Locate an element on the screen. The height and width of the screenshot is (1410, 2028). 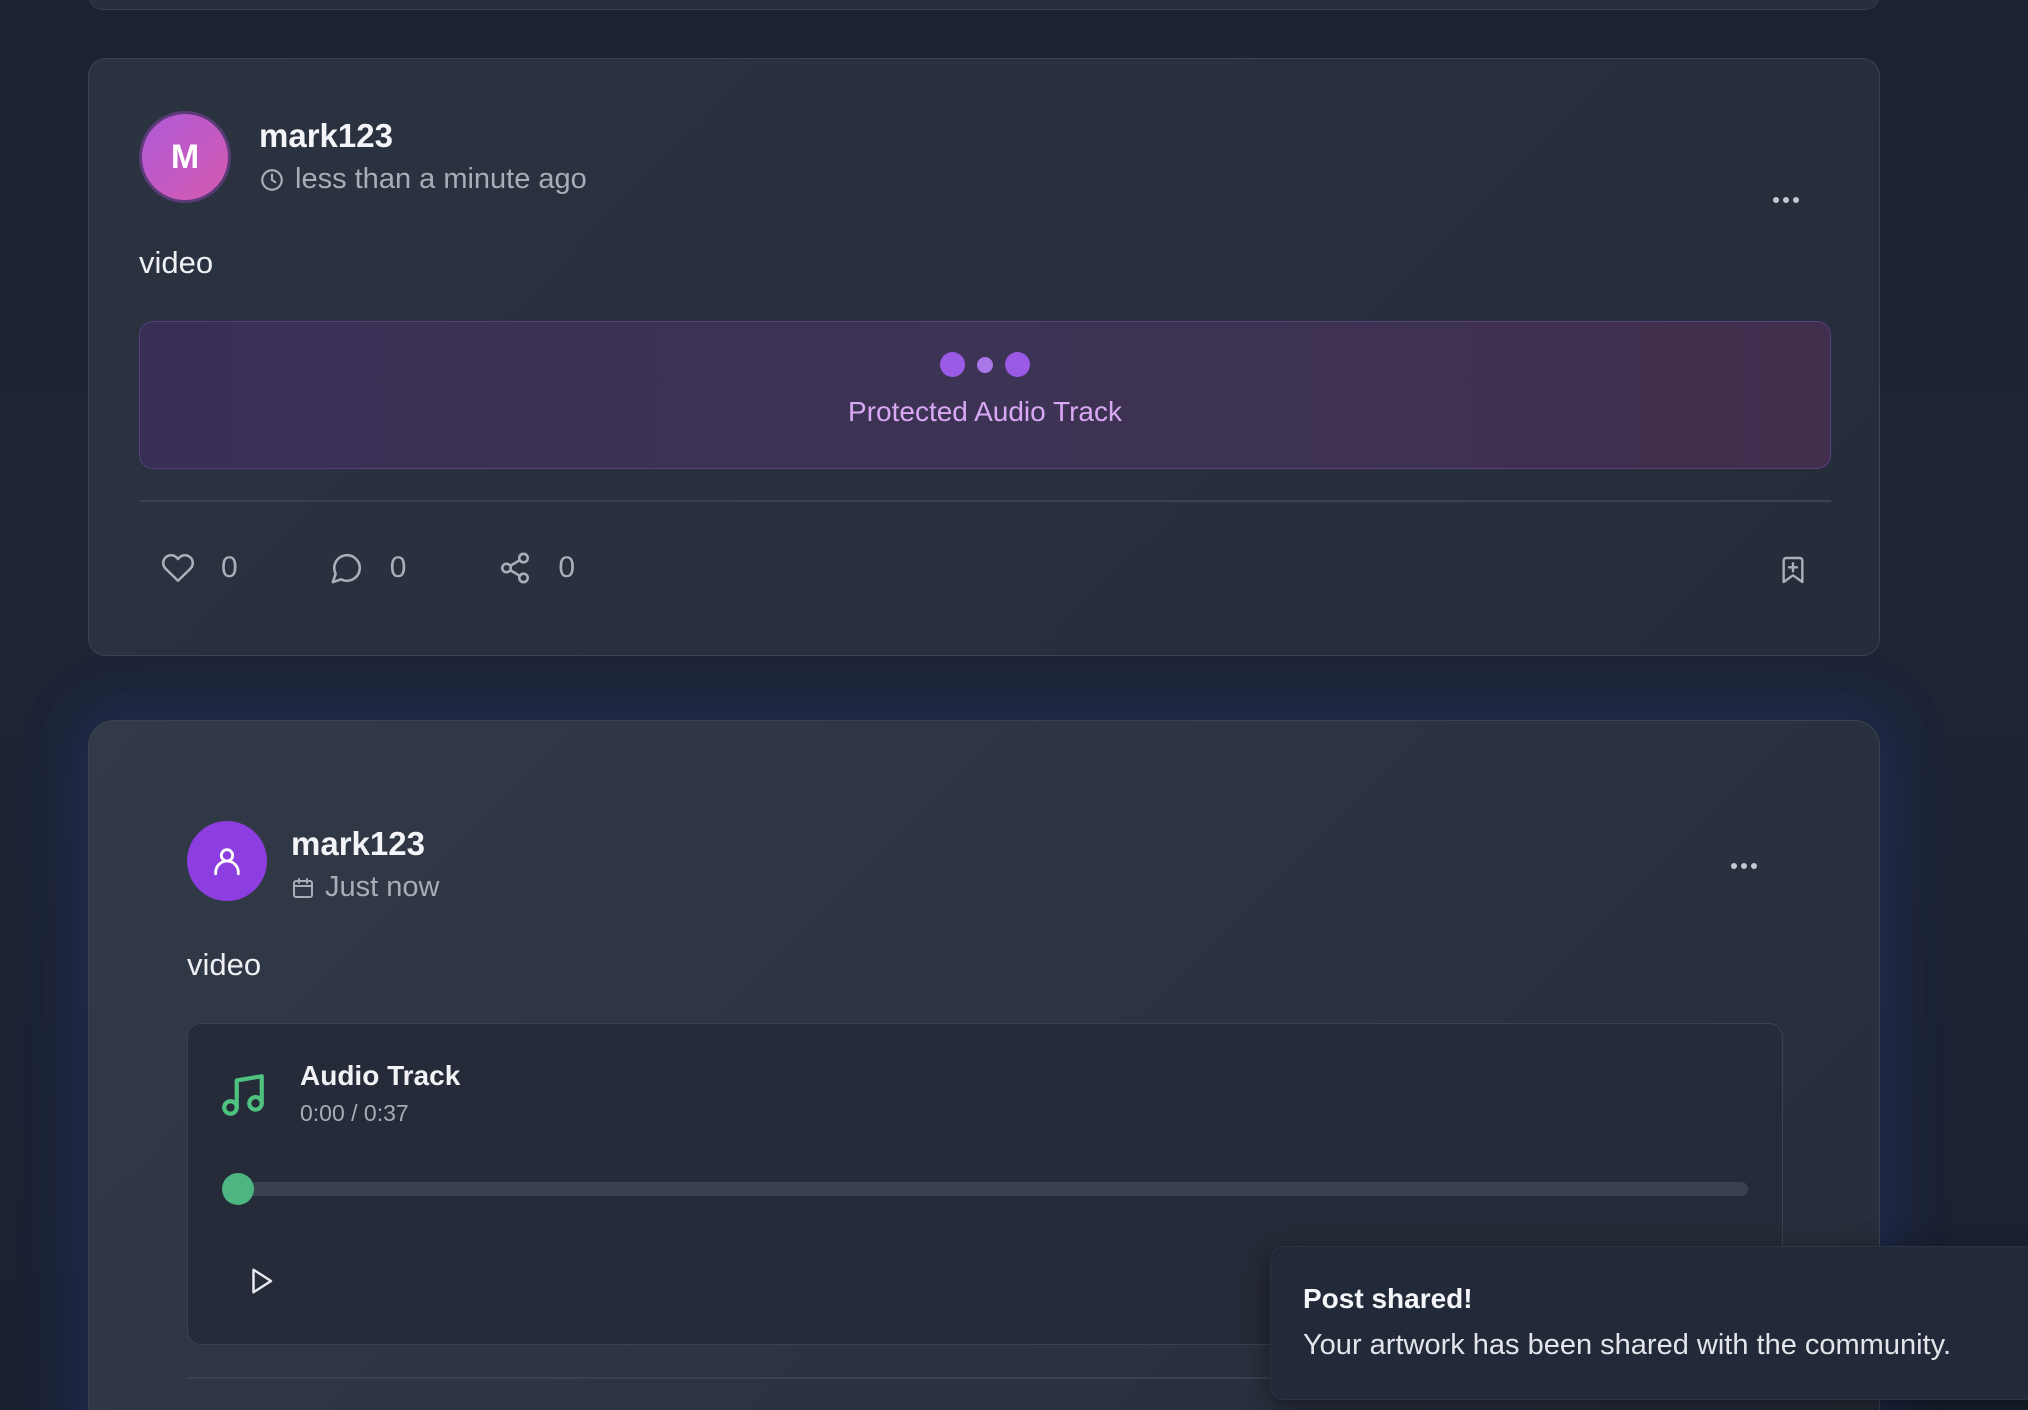
comment-count: 0 is located at coordinates (398, 567).